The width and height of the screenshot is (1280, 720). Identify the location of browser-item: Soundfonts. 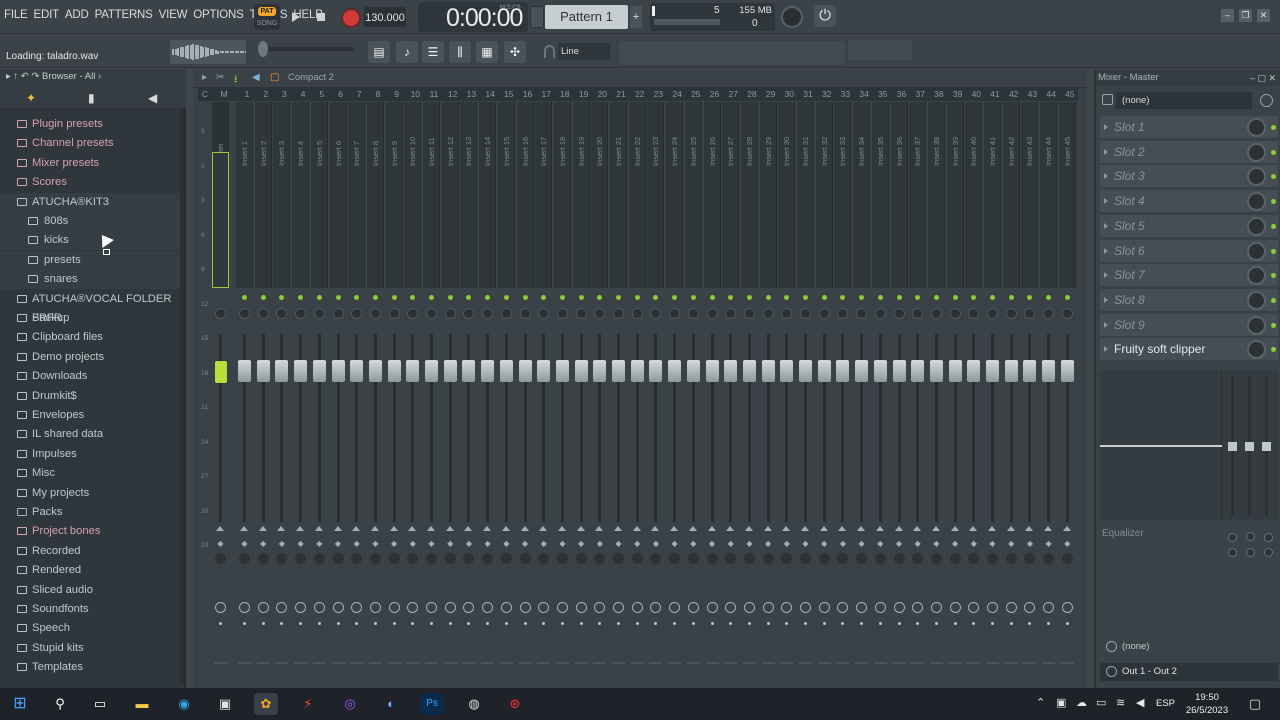
(92, 609).